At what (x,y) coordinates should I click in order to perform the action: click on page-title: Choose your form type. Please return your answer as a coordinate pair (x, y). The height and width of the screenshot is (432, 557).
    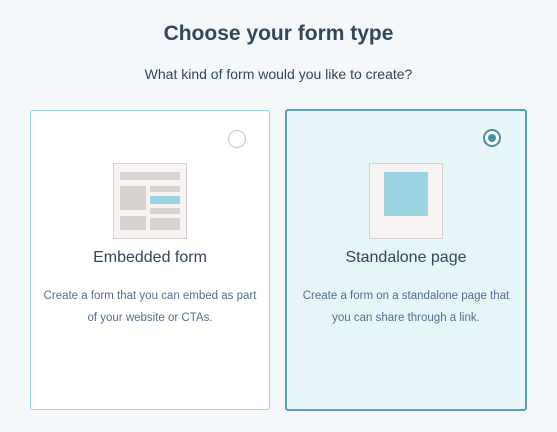
    Looking at the image, I should click on (278, 33).